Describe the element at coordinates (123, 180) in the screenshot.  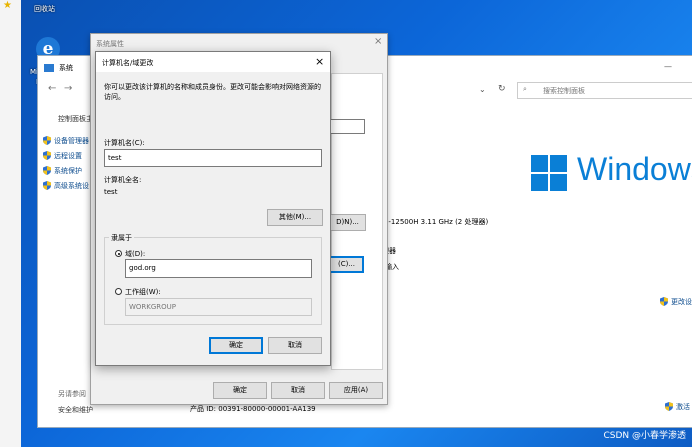
I see `full-name-label: 计算机全名:` at that location.